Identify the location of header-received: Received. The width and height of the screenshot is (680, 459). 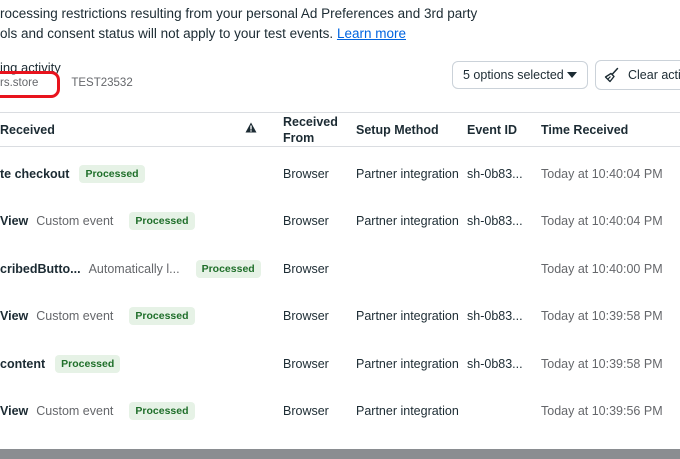
(27, 130).